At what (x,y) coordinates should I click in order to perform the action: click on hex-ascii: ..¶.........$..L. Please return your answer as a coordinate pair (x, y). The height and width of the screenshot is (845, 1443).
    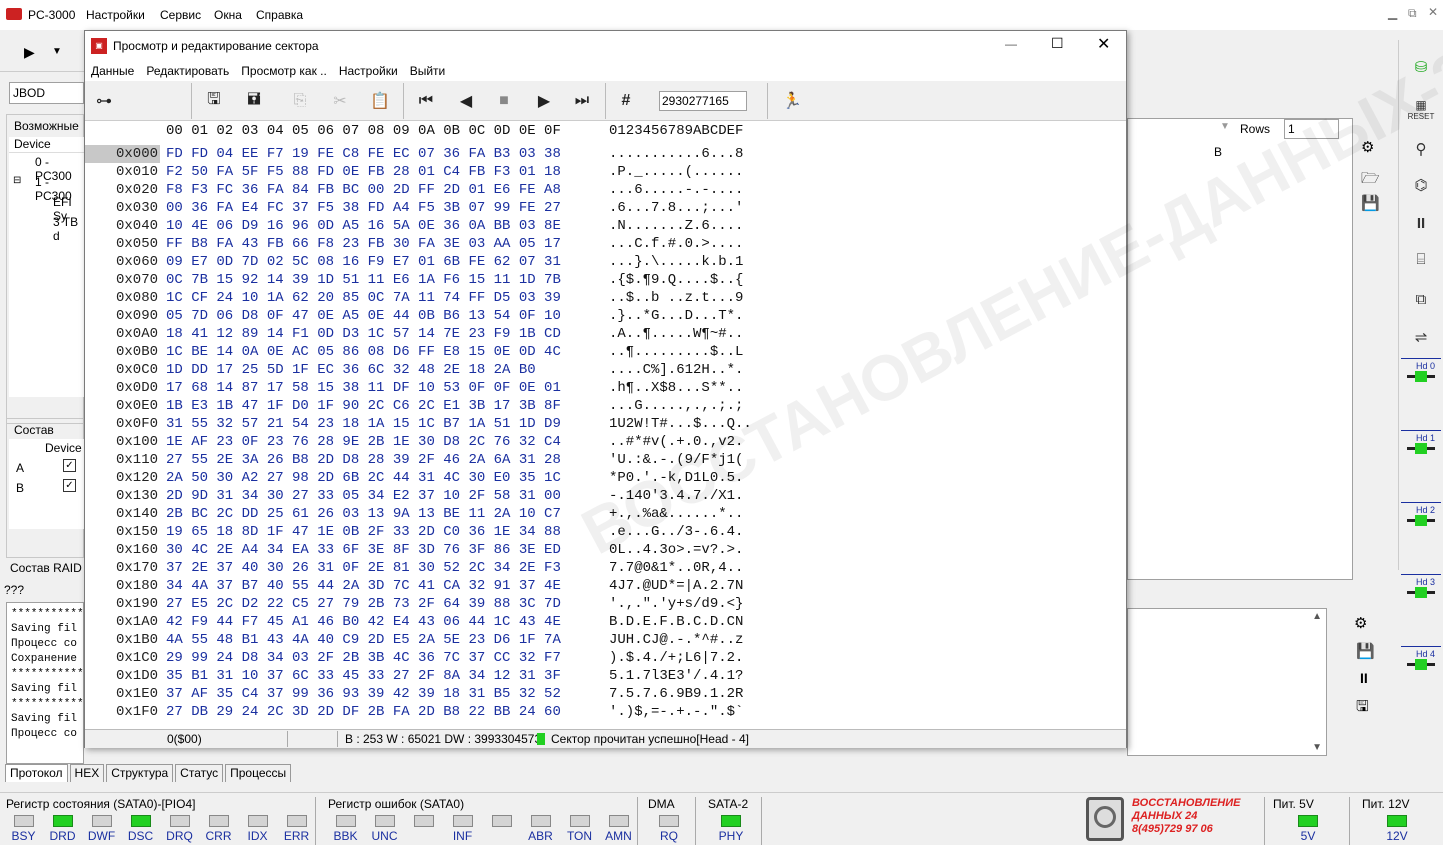
    Looking at the image, I should click on (676, 352).